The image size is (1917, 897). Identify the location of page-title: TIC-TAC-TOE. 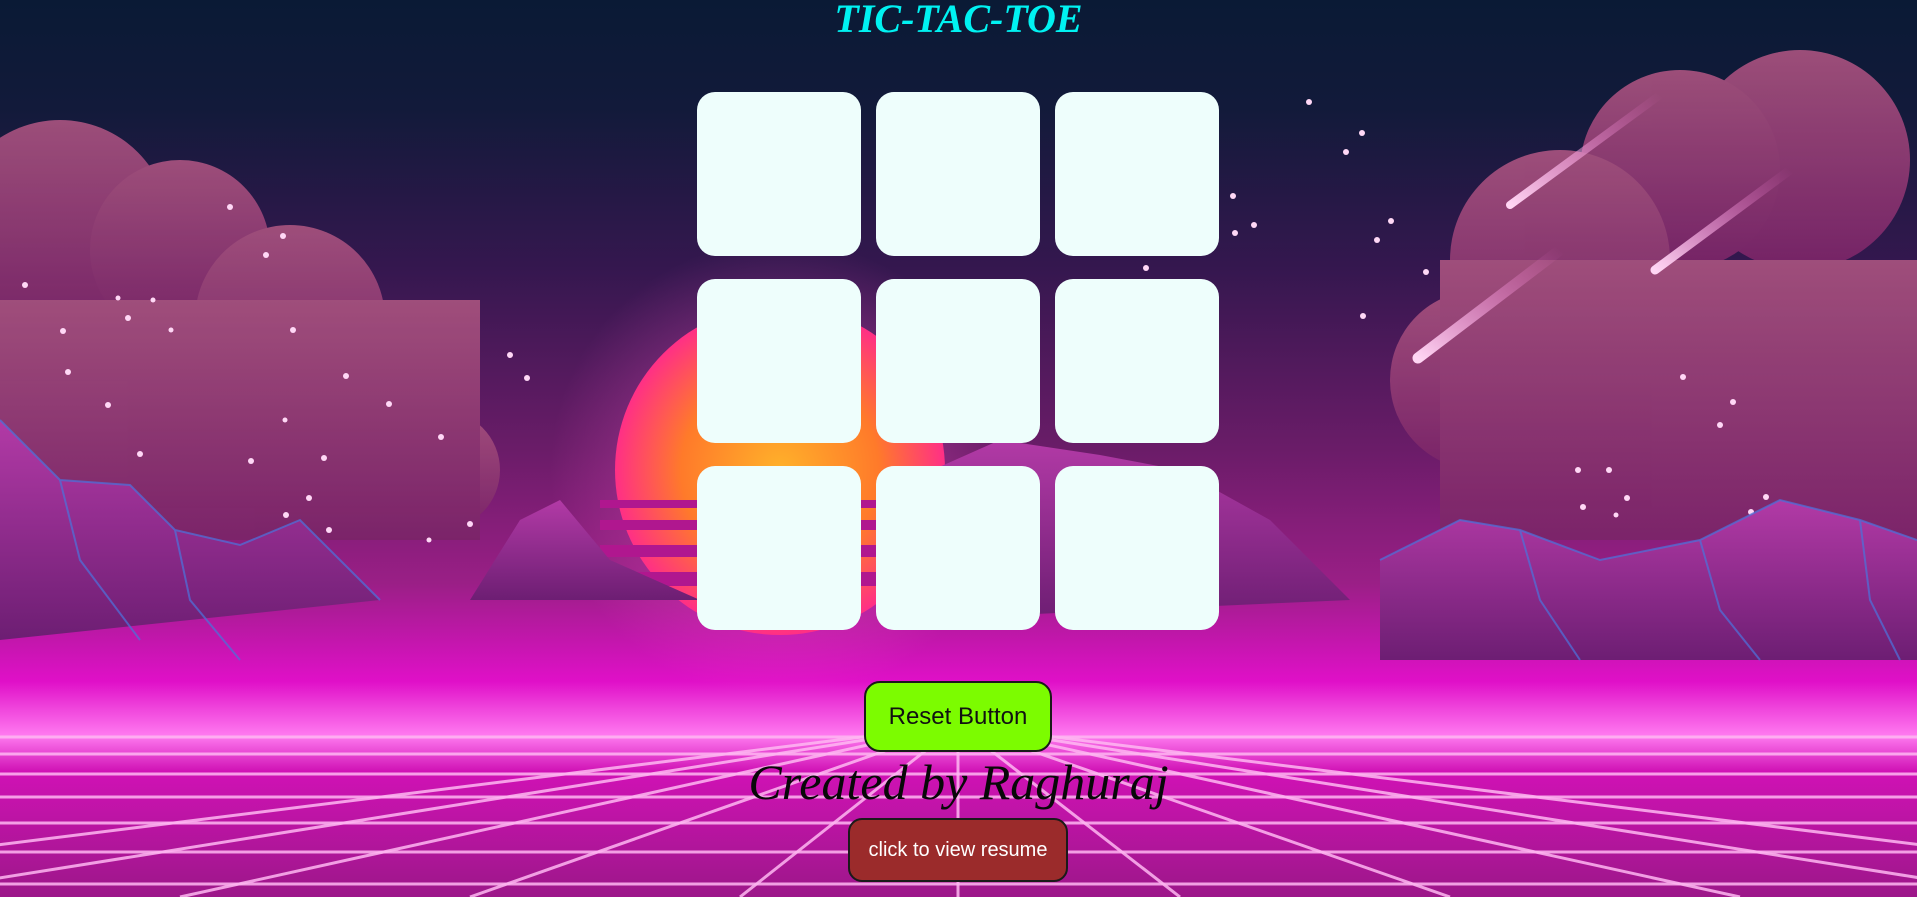
(958, 20).